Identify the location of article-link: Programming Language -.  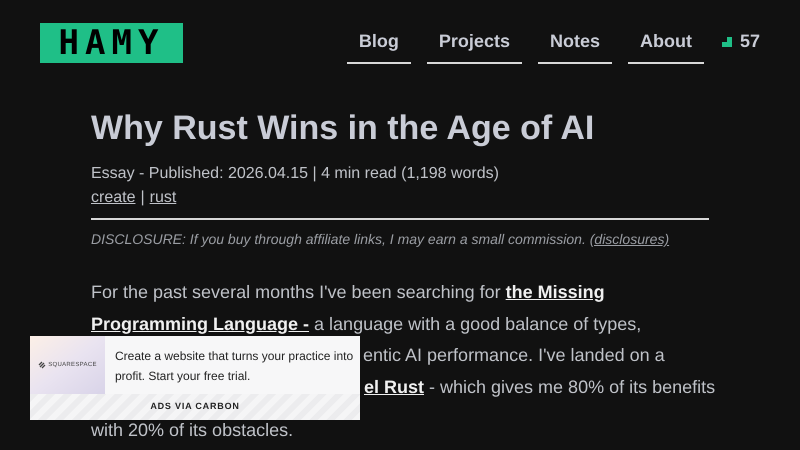
(200, 324).